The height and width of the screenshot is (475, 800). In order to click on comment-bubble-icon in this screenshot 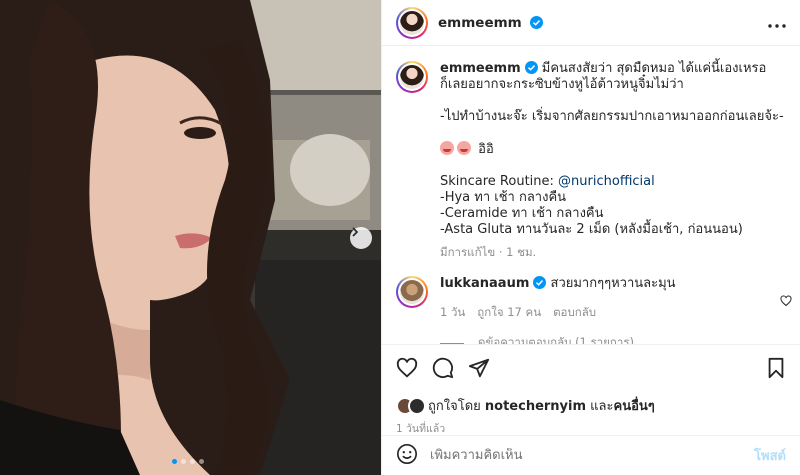, I will do `click(443, 368)`.